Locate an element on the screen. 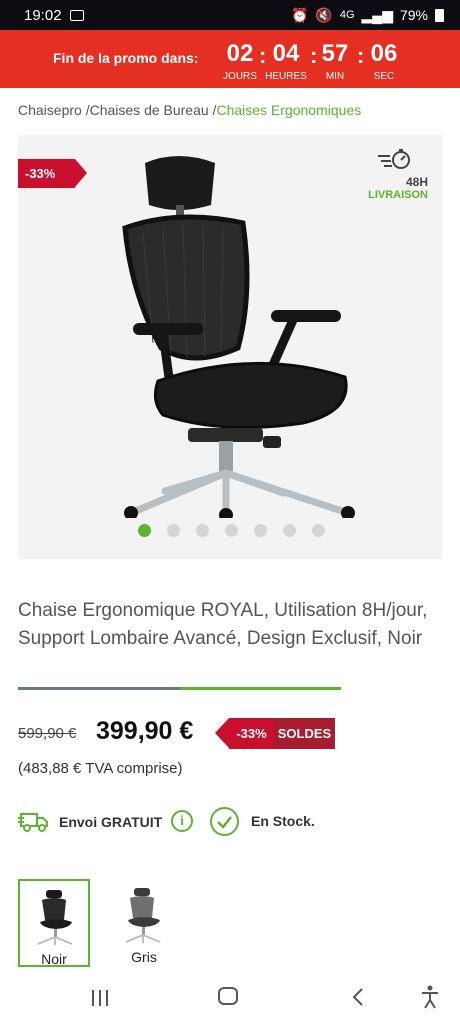 The width and height of the screenshot is (460, 1024). variant-noir: Noir is located at coordinates (54, 923).